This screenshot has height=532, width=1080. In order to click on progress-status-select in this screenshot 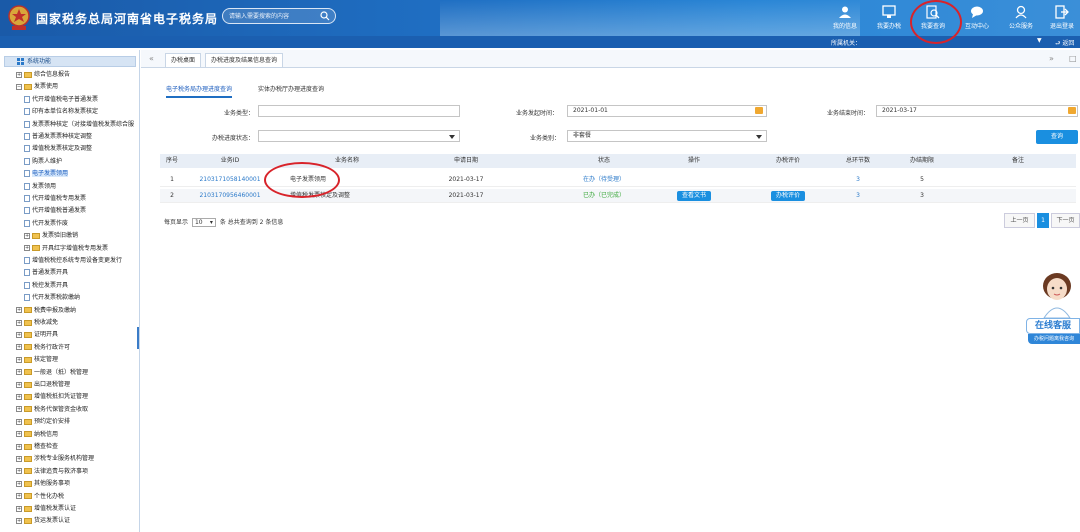, I will do `click(359, 136)`.